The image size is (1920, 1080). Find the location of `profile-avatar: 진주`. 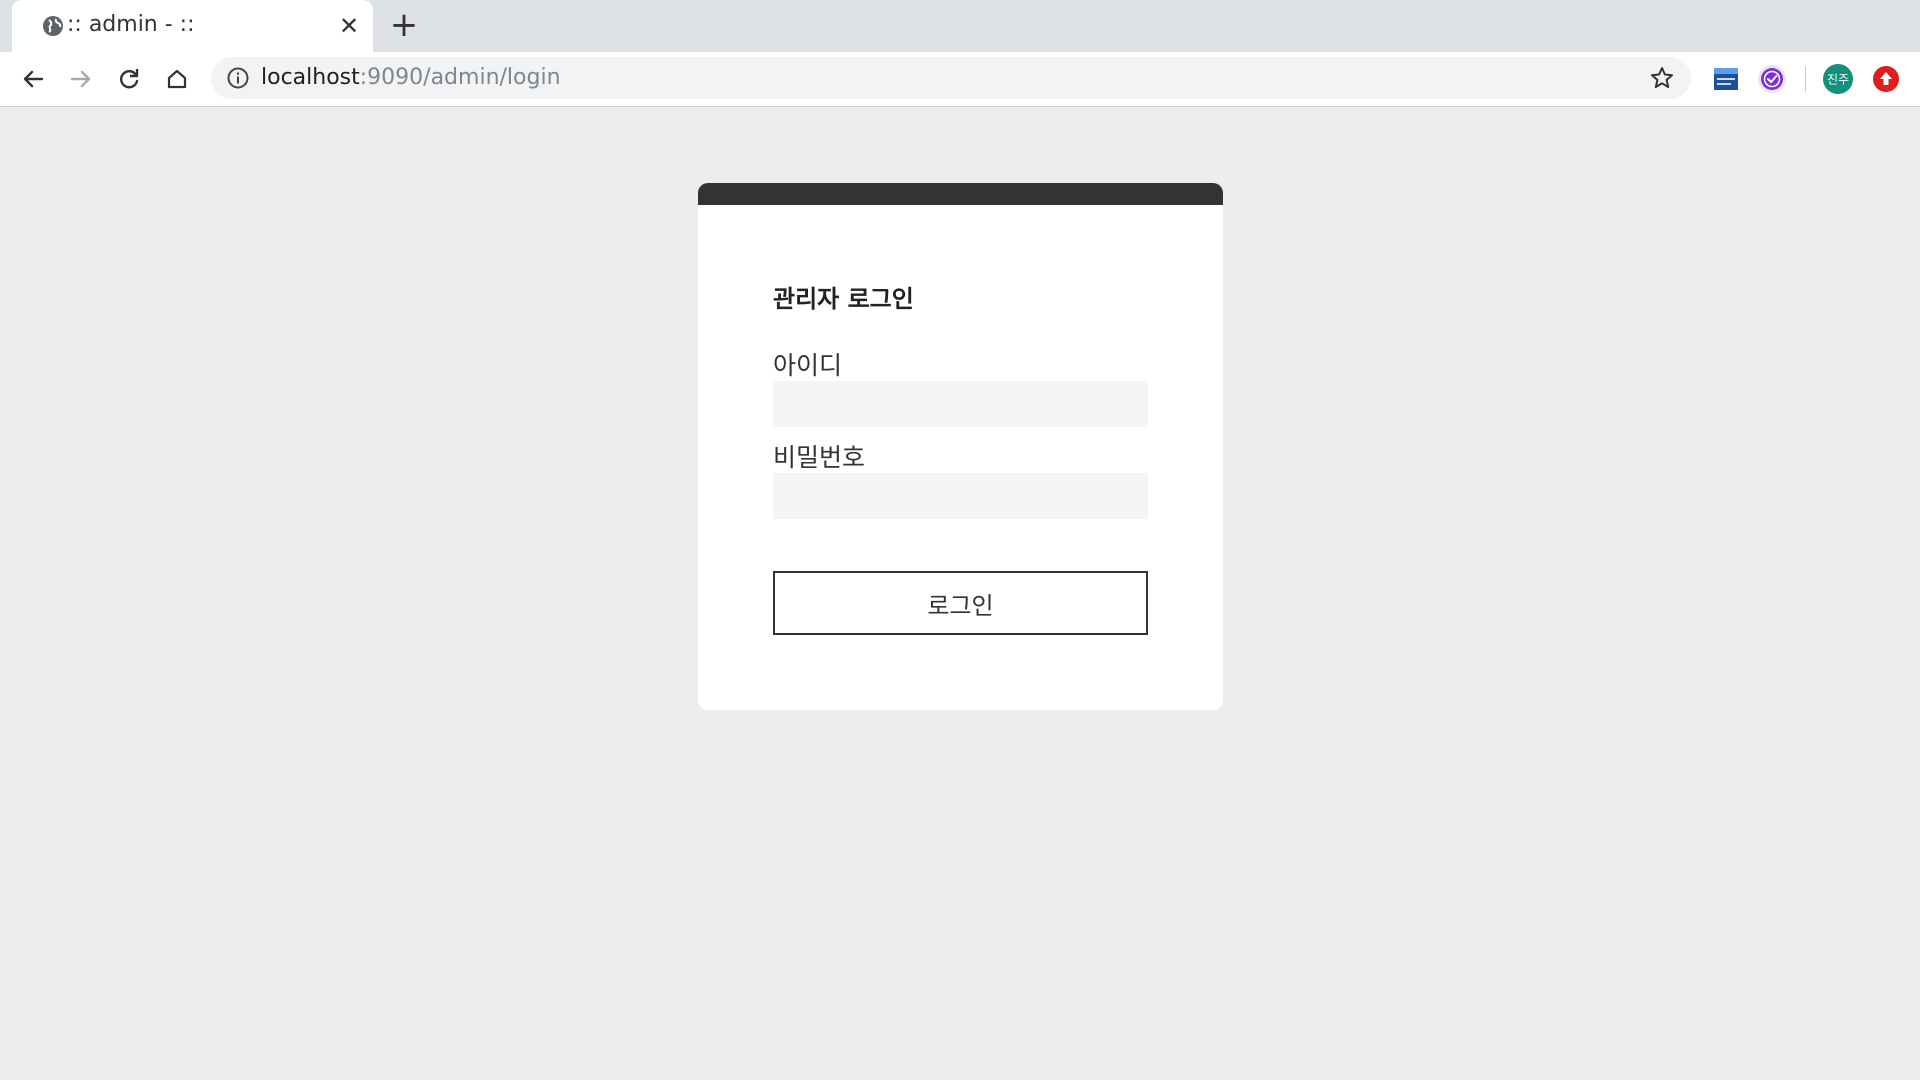

profile-avatar: 진주 is located at coordinates (1838, 79).